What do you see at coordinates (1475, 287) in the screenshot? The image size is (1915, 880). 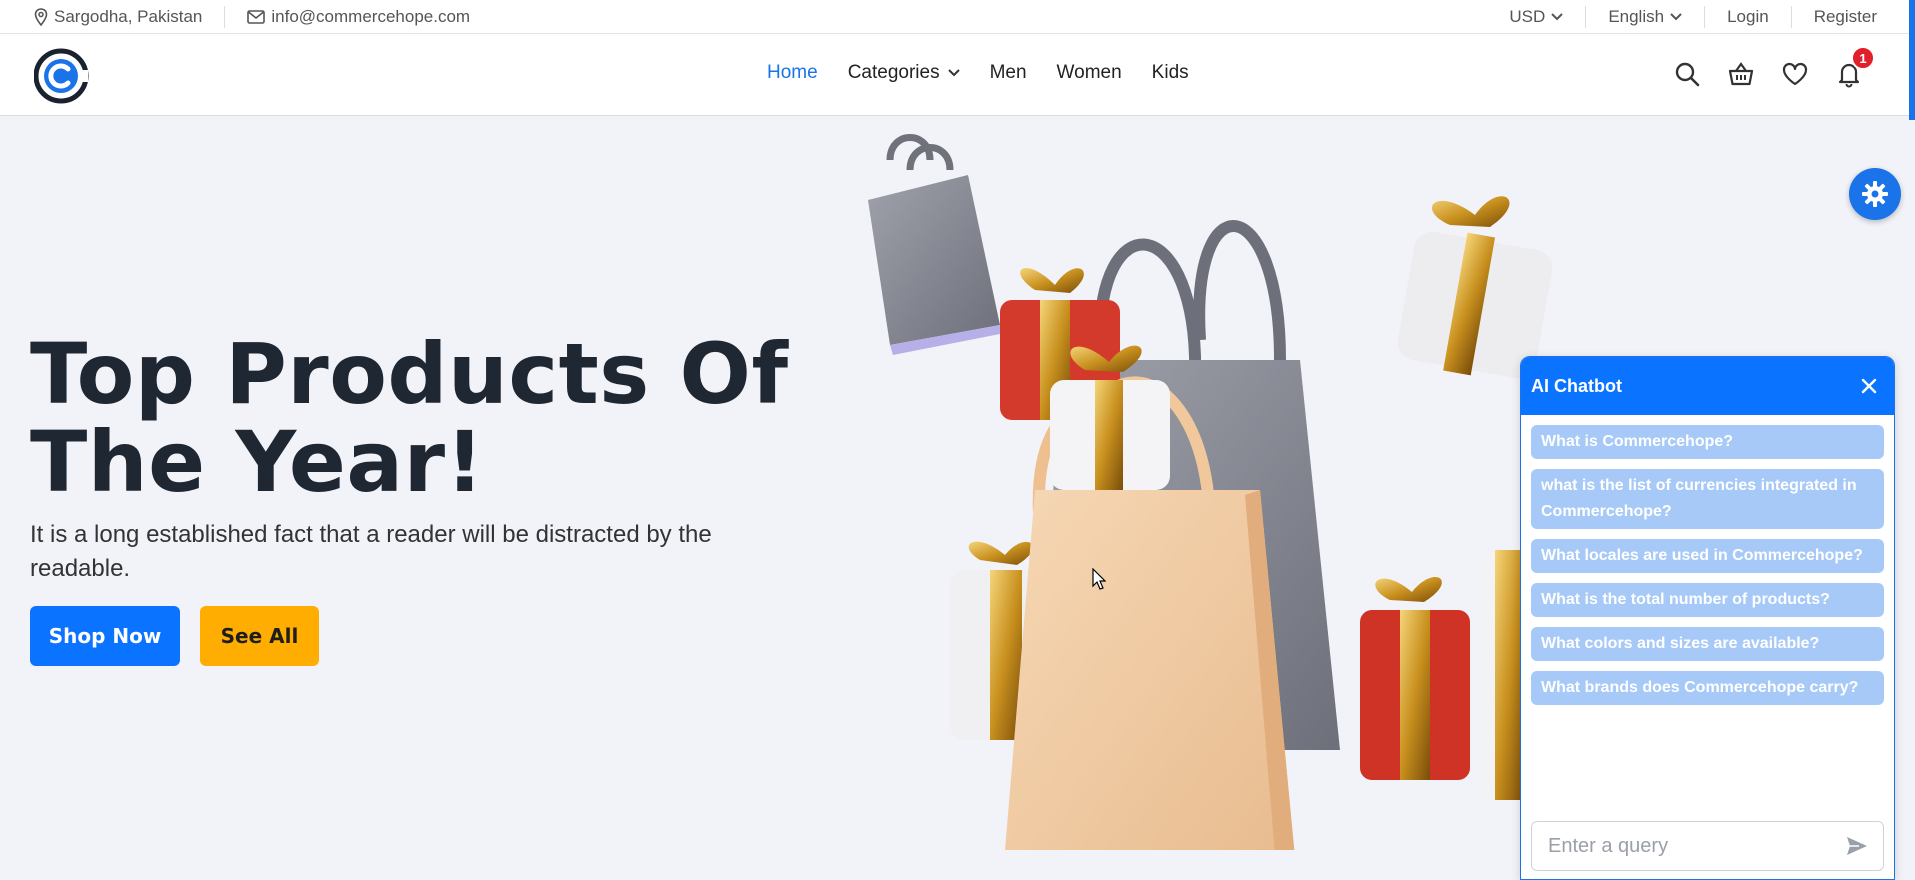 I see `gift-white-right` at bounding box center [1475, 287].